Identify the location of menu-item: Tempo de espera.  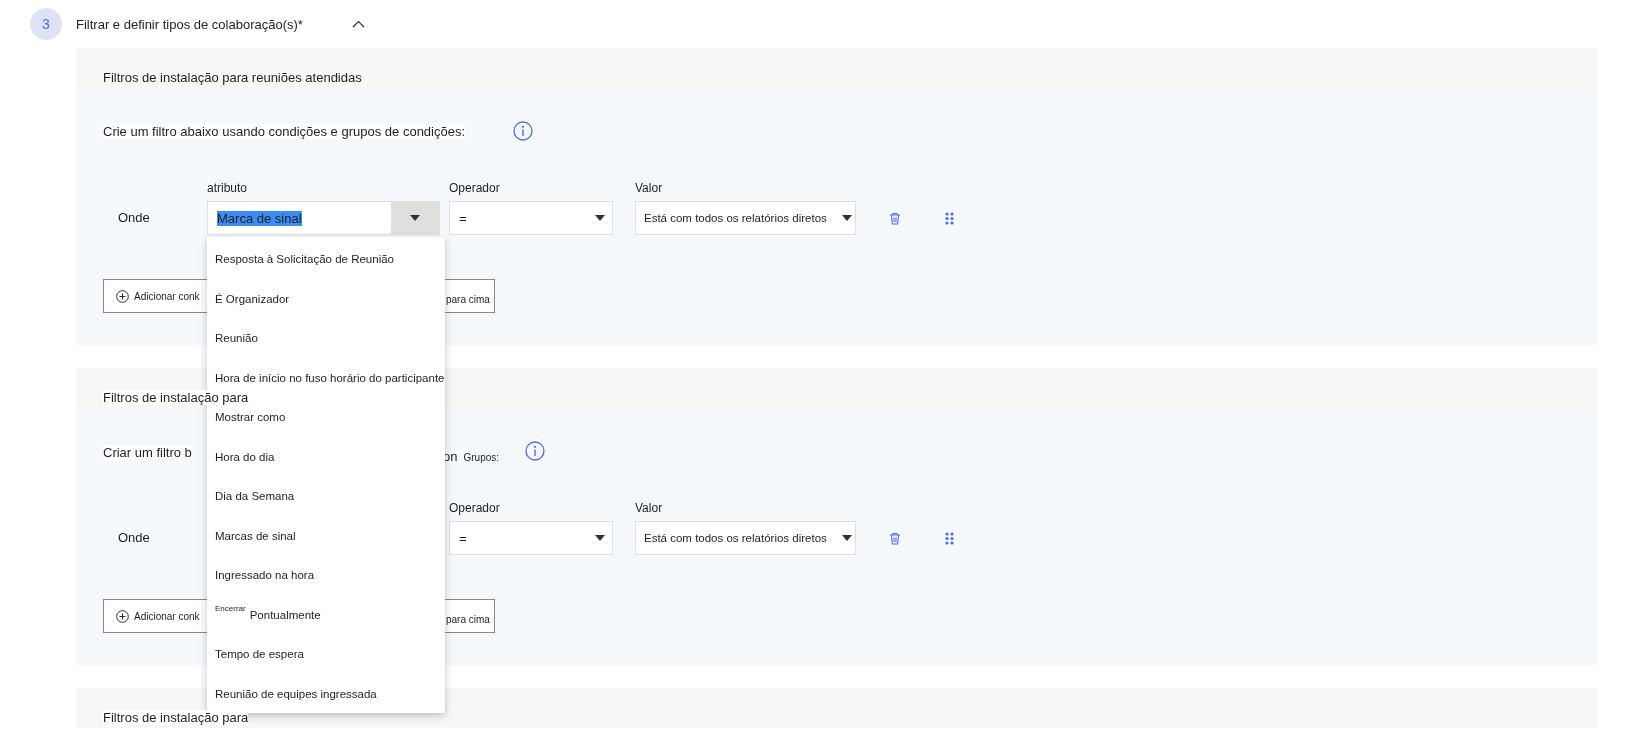
(326, 654).